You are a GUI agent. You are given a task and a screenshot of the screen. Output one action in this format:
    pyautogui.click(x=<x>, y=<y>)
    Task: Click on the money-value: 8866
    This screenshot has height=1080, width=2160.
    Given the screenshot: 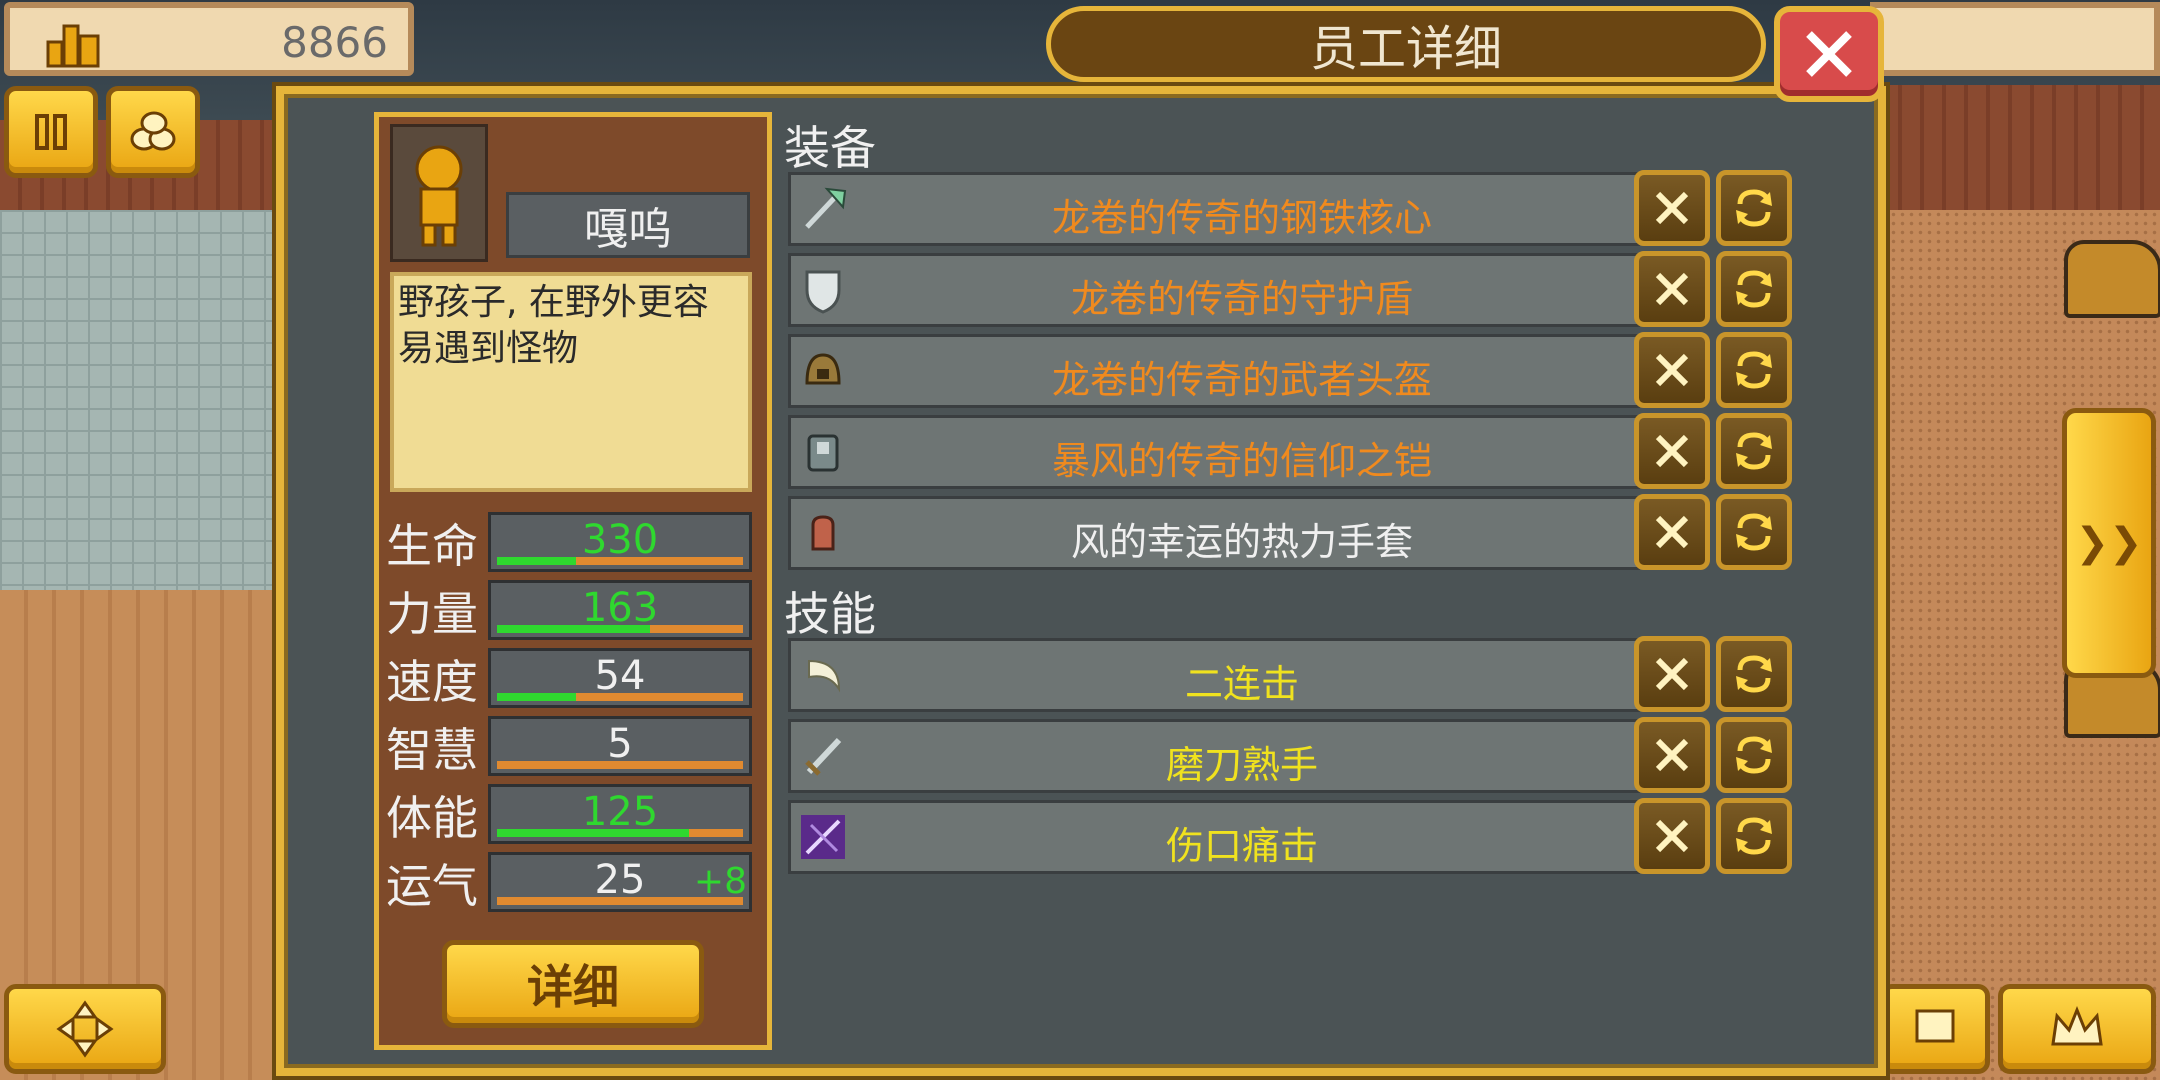 What is the action you would take?
    pyautogui.click(x=334, y=42)
    